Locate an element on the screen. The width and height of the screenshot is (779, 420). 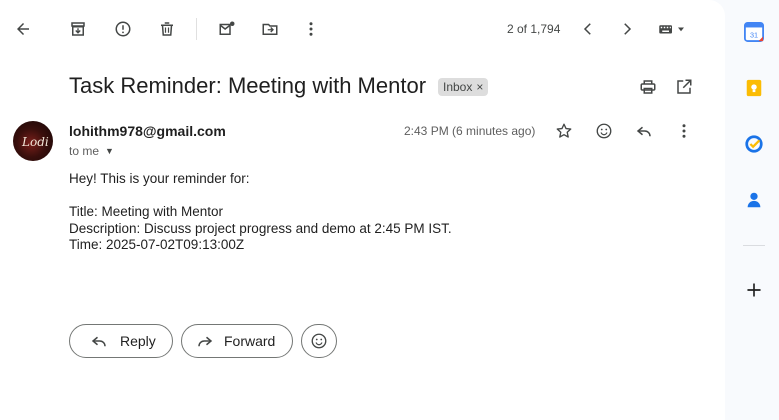
emoji-icon is located at coordinates (319, 341).